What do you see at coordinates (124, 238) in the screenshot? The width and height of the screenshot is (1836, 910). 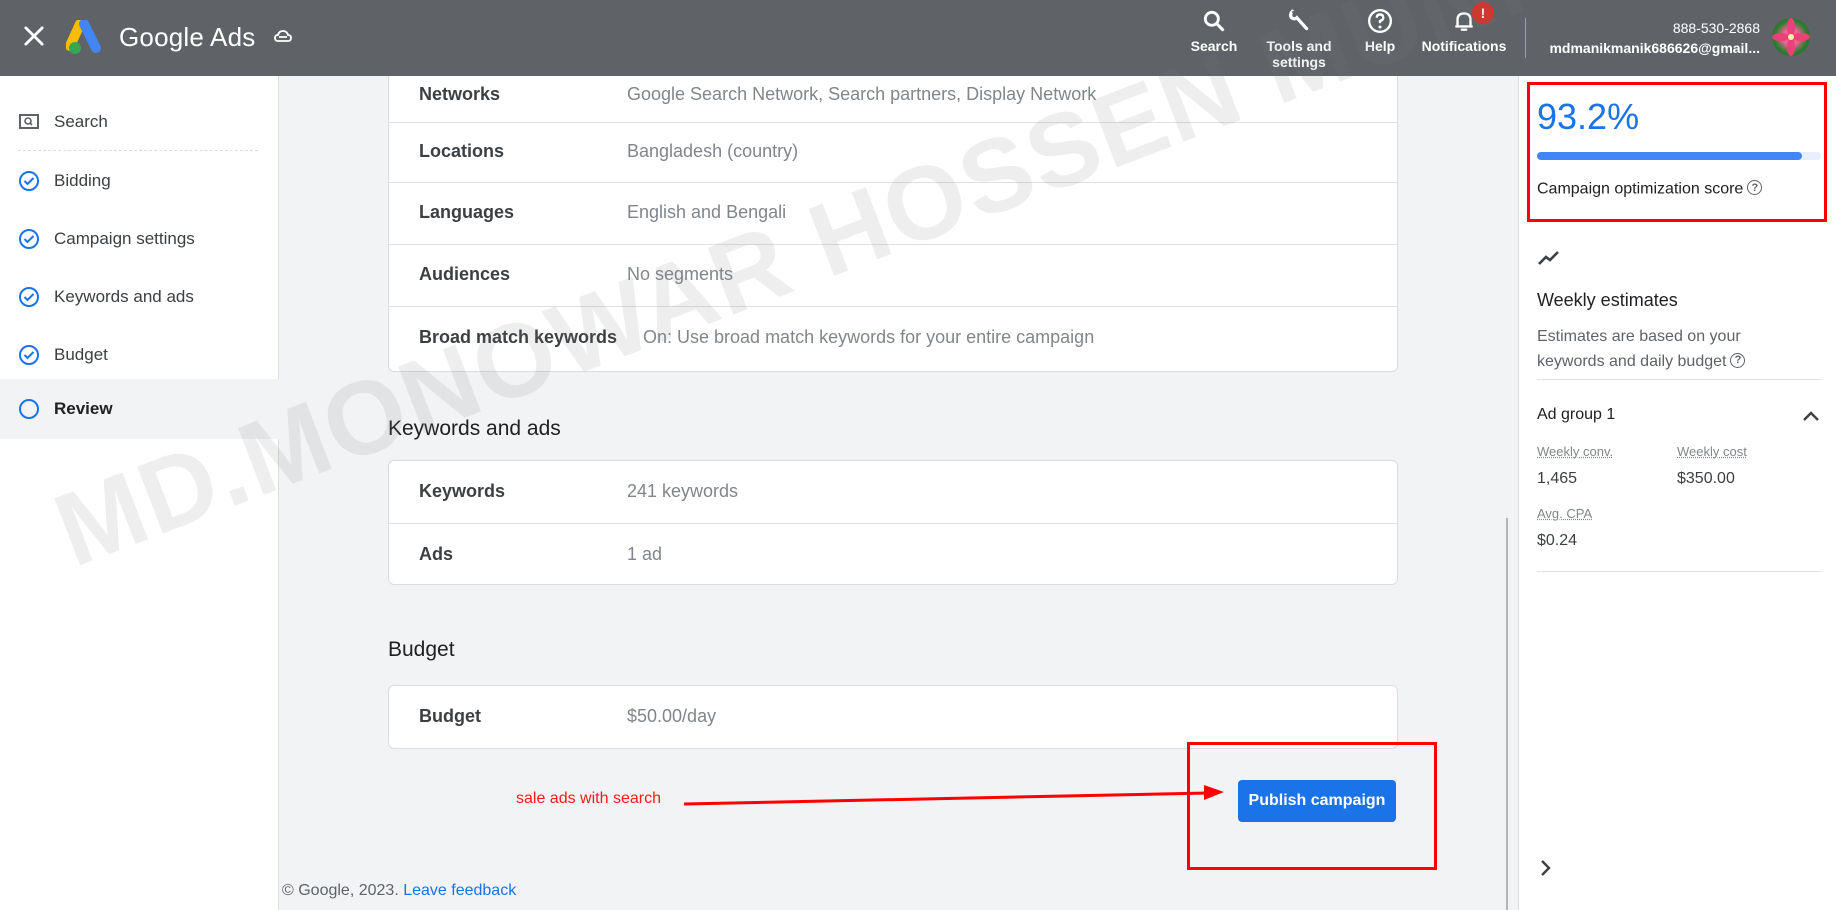 I see `nav-item-label: Campaign settings` at bounding box center [124, 238].